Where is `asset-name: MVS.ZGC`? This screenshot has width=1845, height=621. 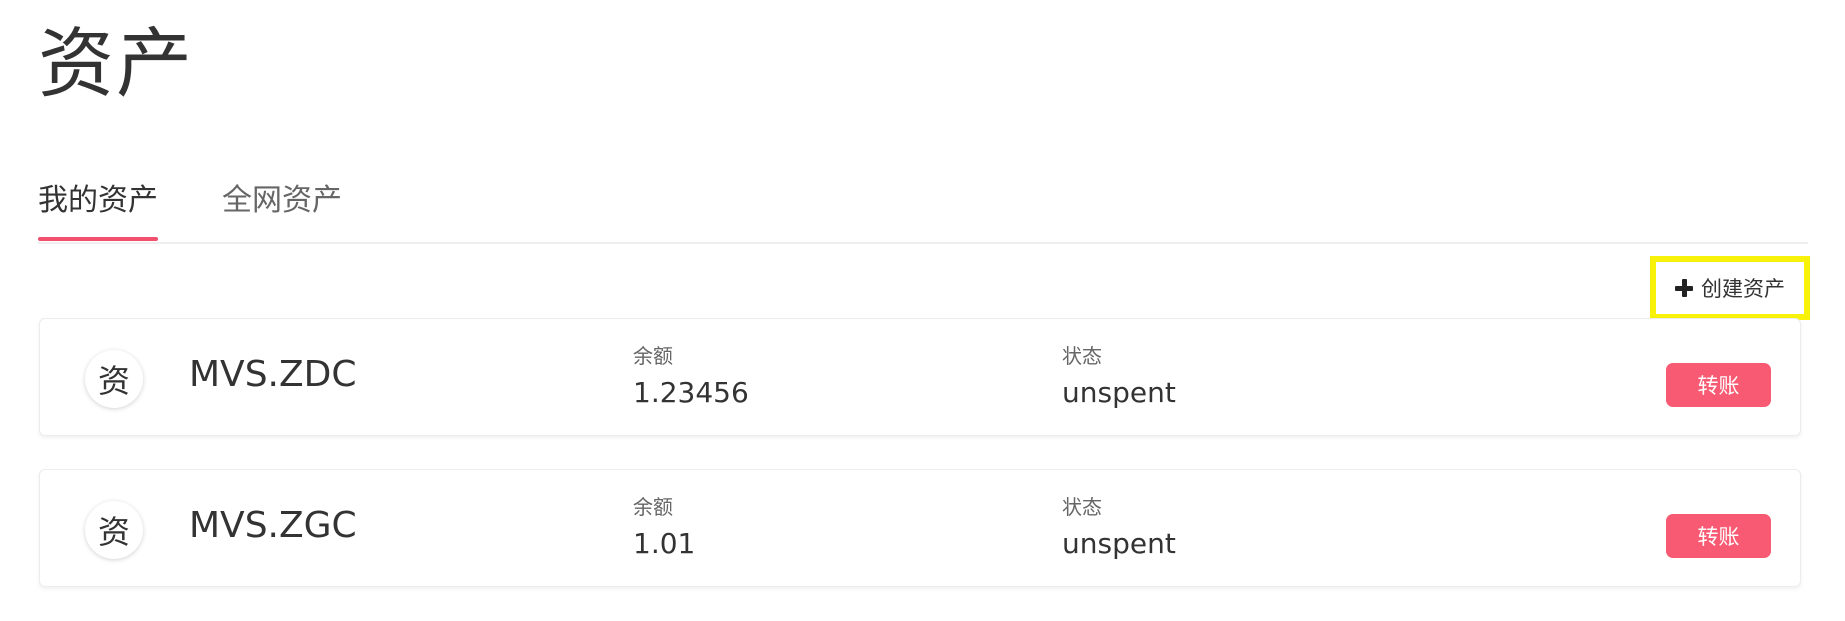
asset-name: MVS.ZGC is located at coordinates (273, 525).